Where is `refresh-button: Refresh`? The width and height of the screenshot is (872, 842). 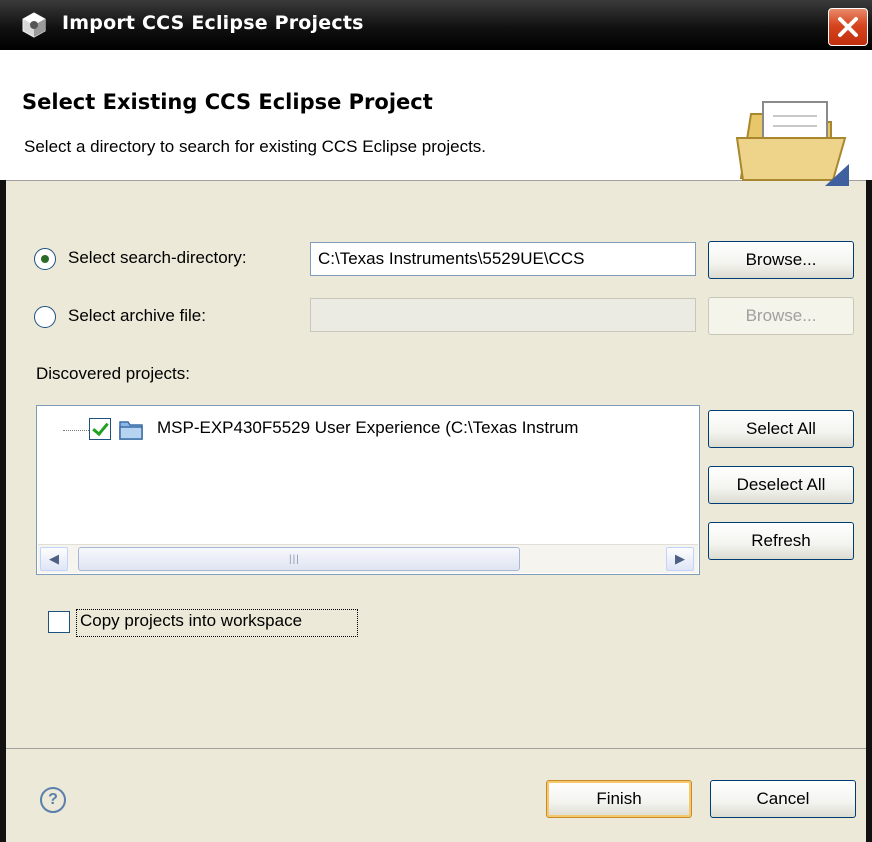
refresh-button: Refresh is located at coordinates (781, 541).